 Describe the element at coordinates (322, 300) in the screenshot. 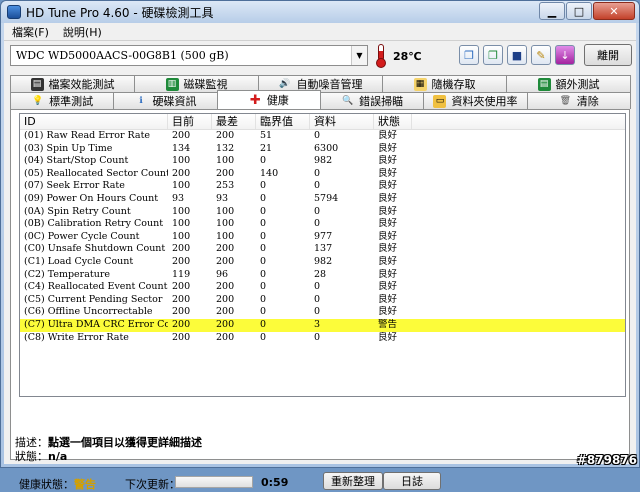

I see `table-row: (C5) Current Pending Sector 200 200 0 0 良好` at that location.